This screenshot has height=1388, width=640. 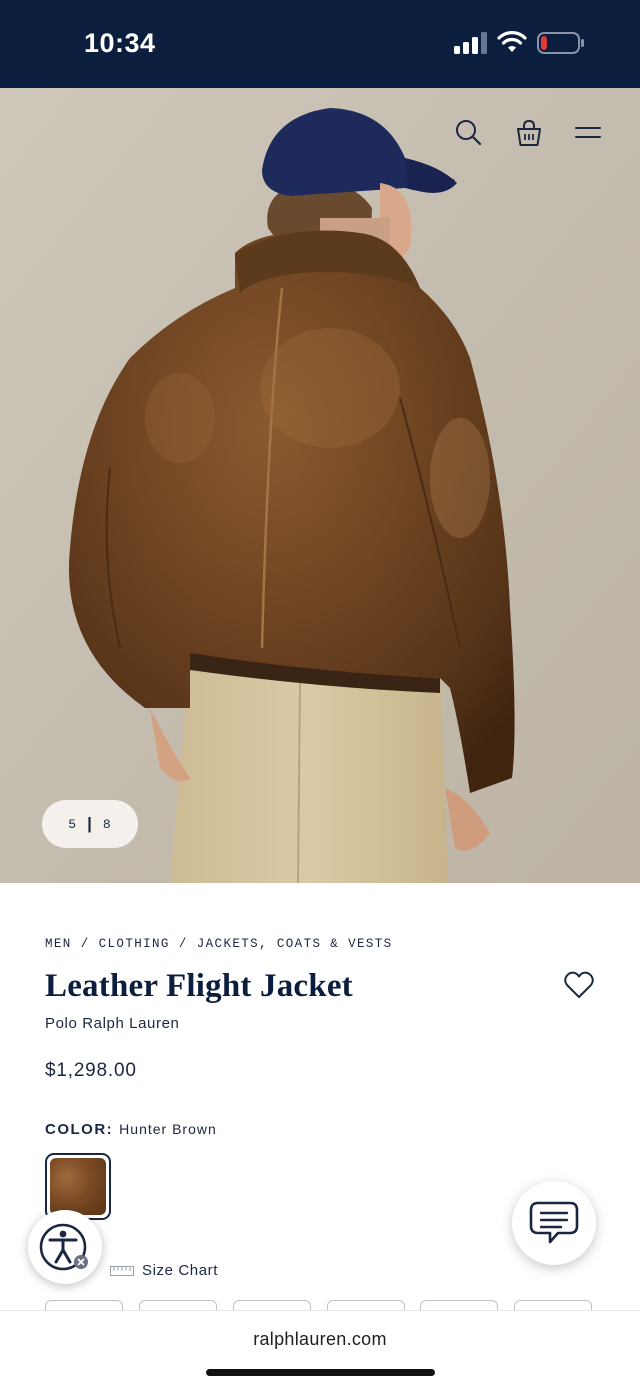 What do you see at coordinates (579, 985) in the screenshot?
I see `heart-icon` at bounding box center [579, 985].